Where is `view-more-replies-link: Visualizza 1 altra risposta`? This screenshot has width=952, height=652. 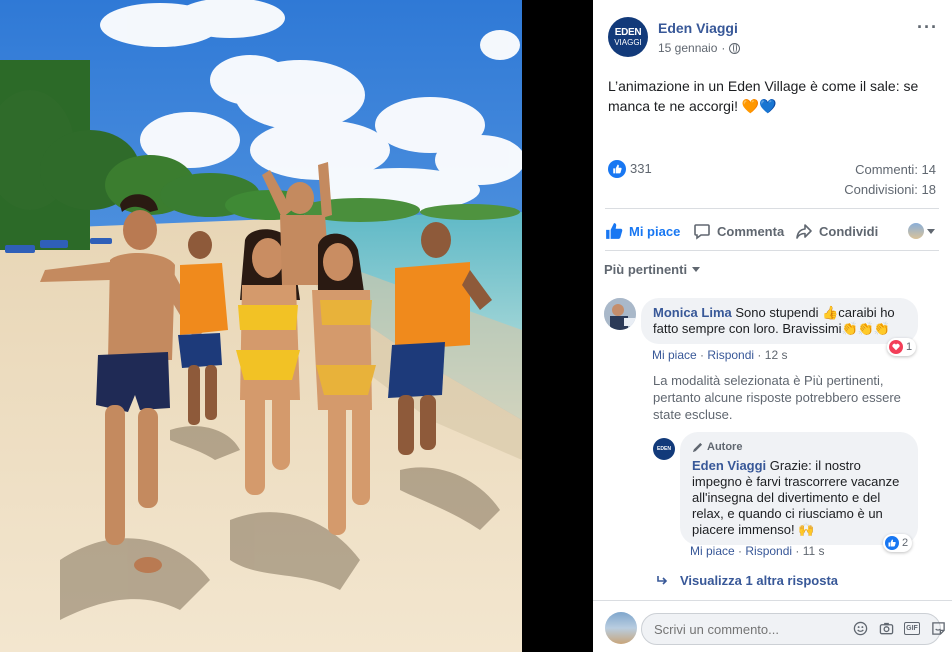 view-more-replies-link: Visualizza 1 altra risposta is located at coordinates (747, 580).